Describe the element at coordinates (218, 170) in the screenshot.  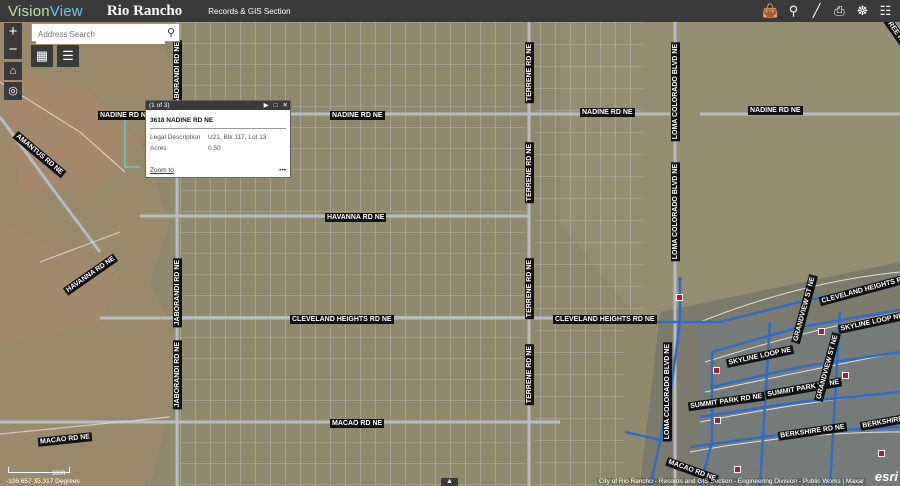
I see `popup-footer: Zoom to •••` at that location.